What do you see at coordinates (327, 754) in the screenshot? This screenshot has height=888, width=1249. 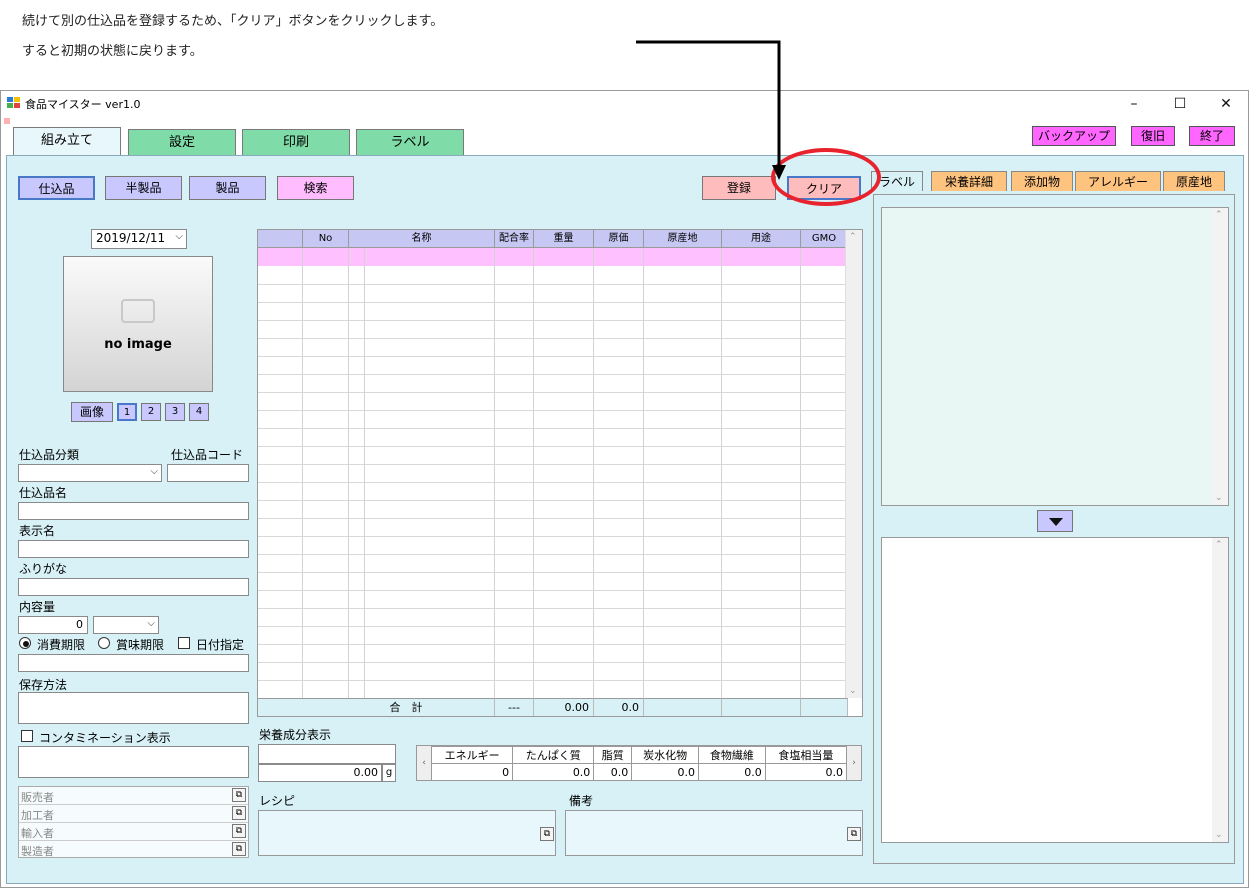 I see `nutrition-name-input` at bounding box center [327, 754].